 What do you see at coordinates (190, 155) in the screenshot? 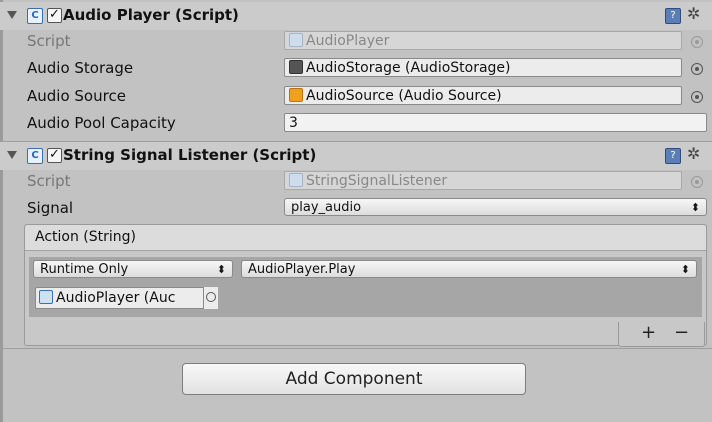
I see `component-title: String Signal Listener (Script)` at bounding box center [190, 155].